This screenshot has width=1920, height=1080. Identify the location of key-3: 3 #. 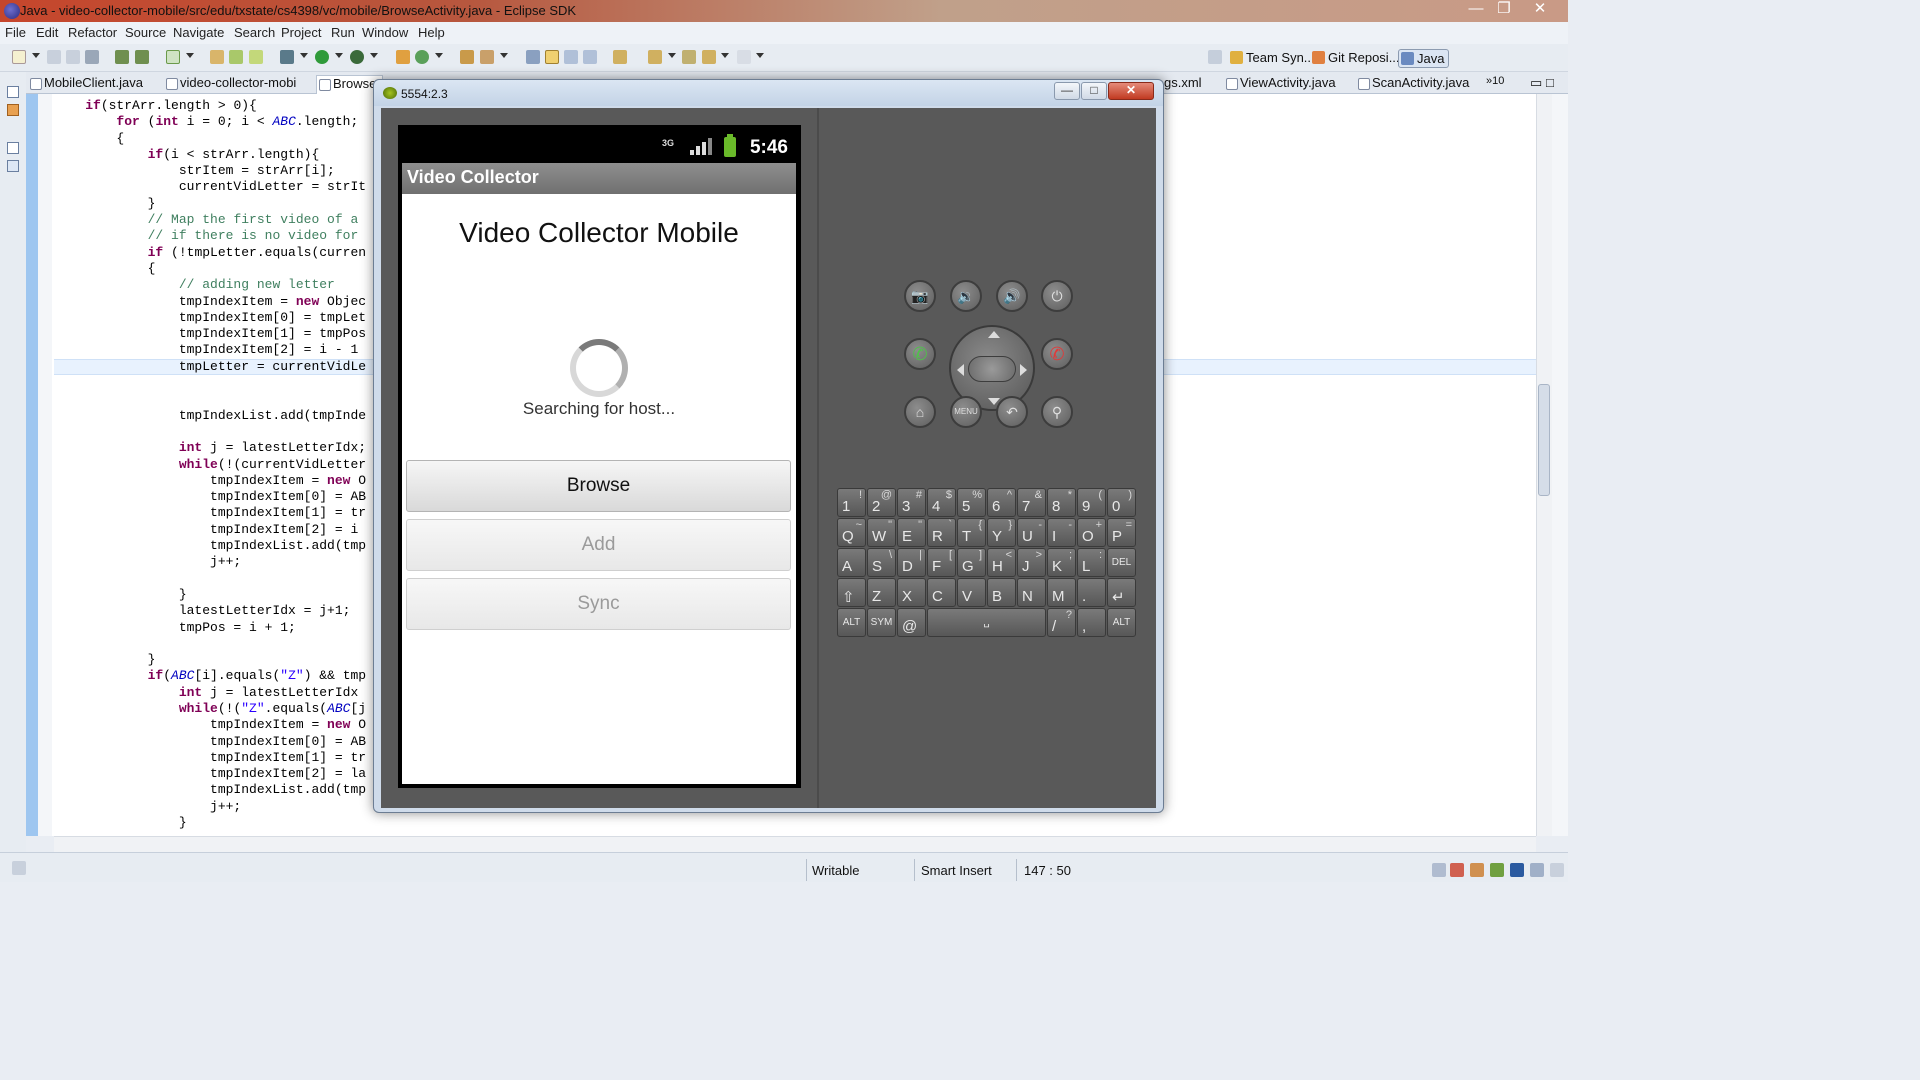
(911, 502).